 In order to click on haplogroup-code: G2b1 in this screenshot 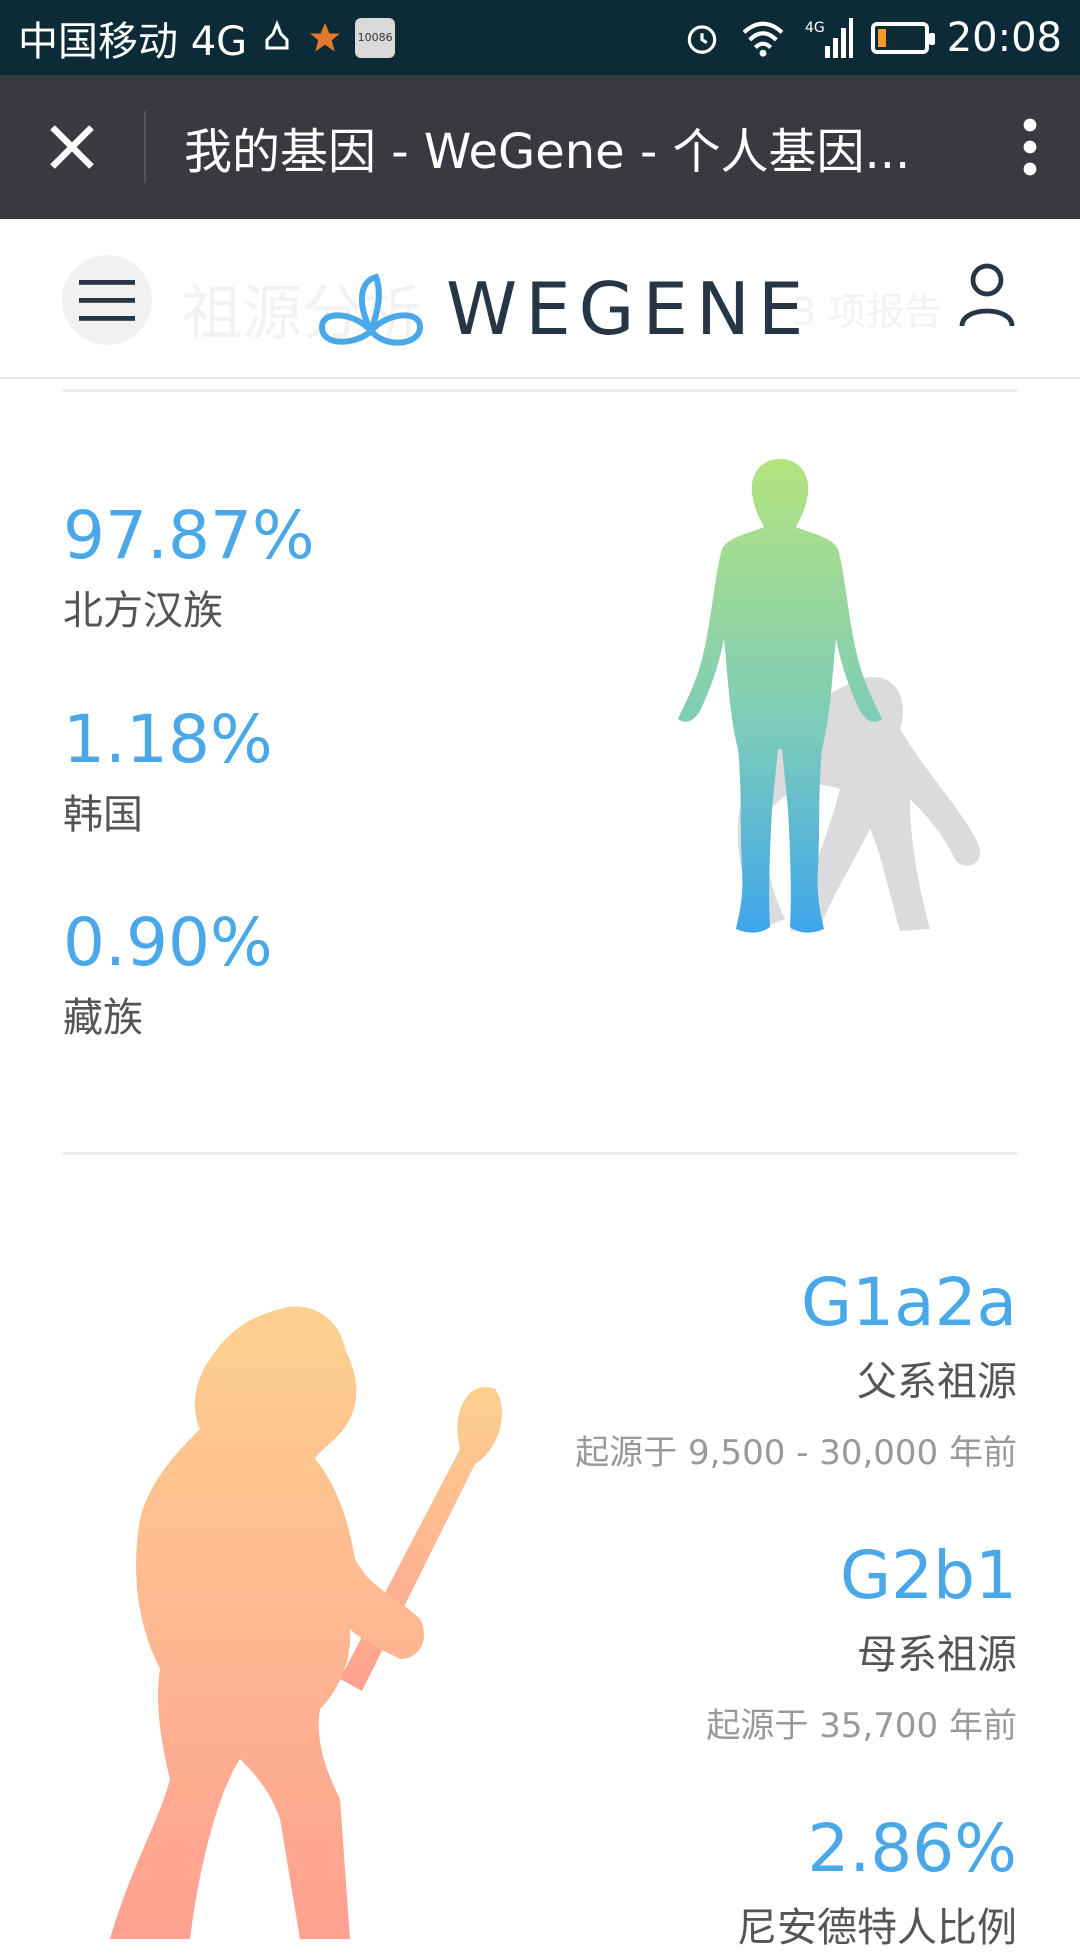, I will do `click(928, 1575)`.